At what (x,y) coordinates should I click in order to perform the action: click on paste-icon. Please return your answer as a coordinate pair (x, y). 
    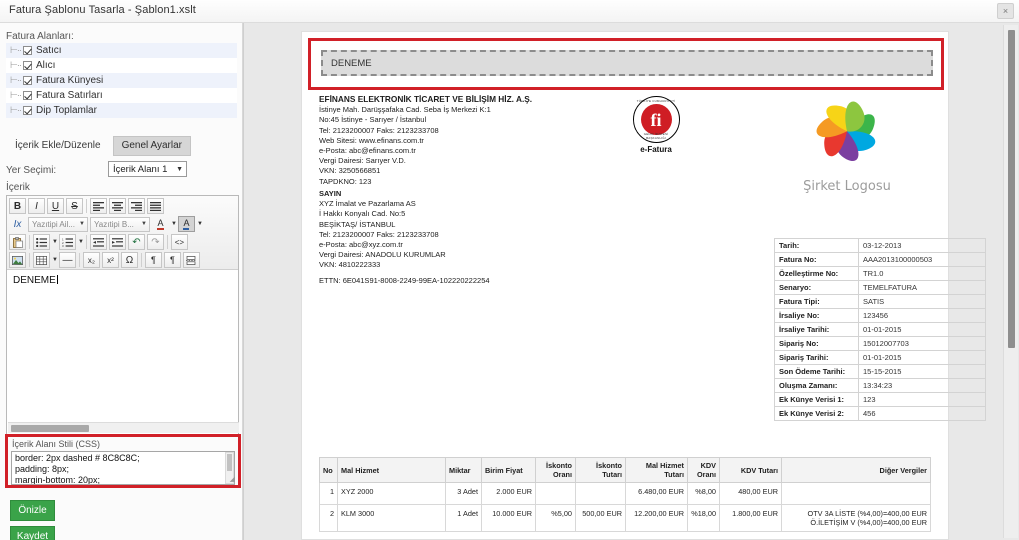
    Looking at the image, I should click on (17, 242).